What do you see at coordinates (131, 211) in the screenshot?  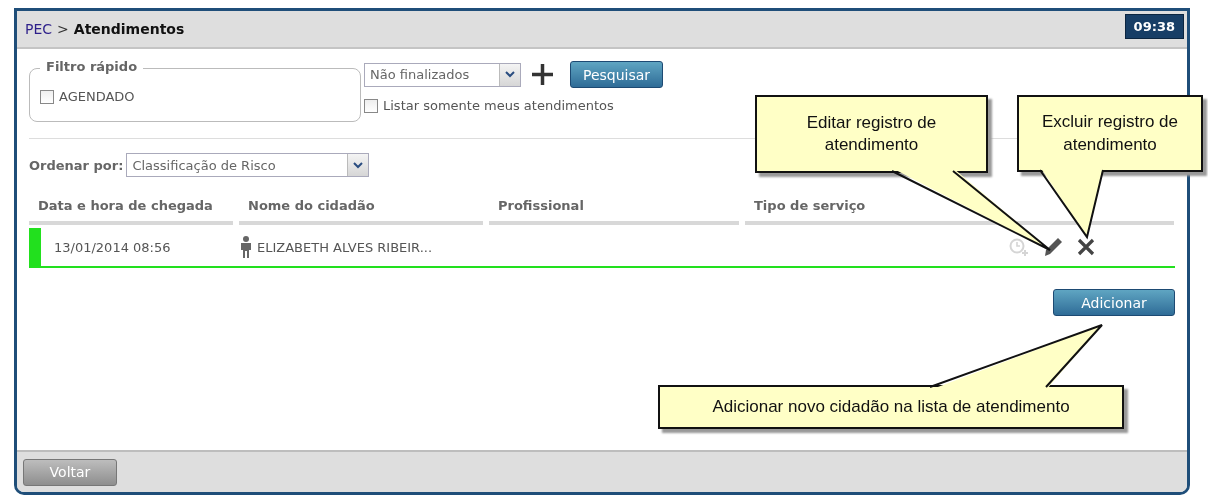 I see `column-header: Data e hora de chegada` at bounding box center [131, 211].